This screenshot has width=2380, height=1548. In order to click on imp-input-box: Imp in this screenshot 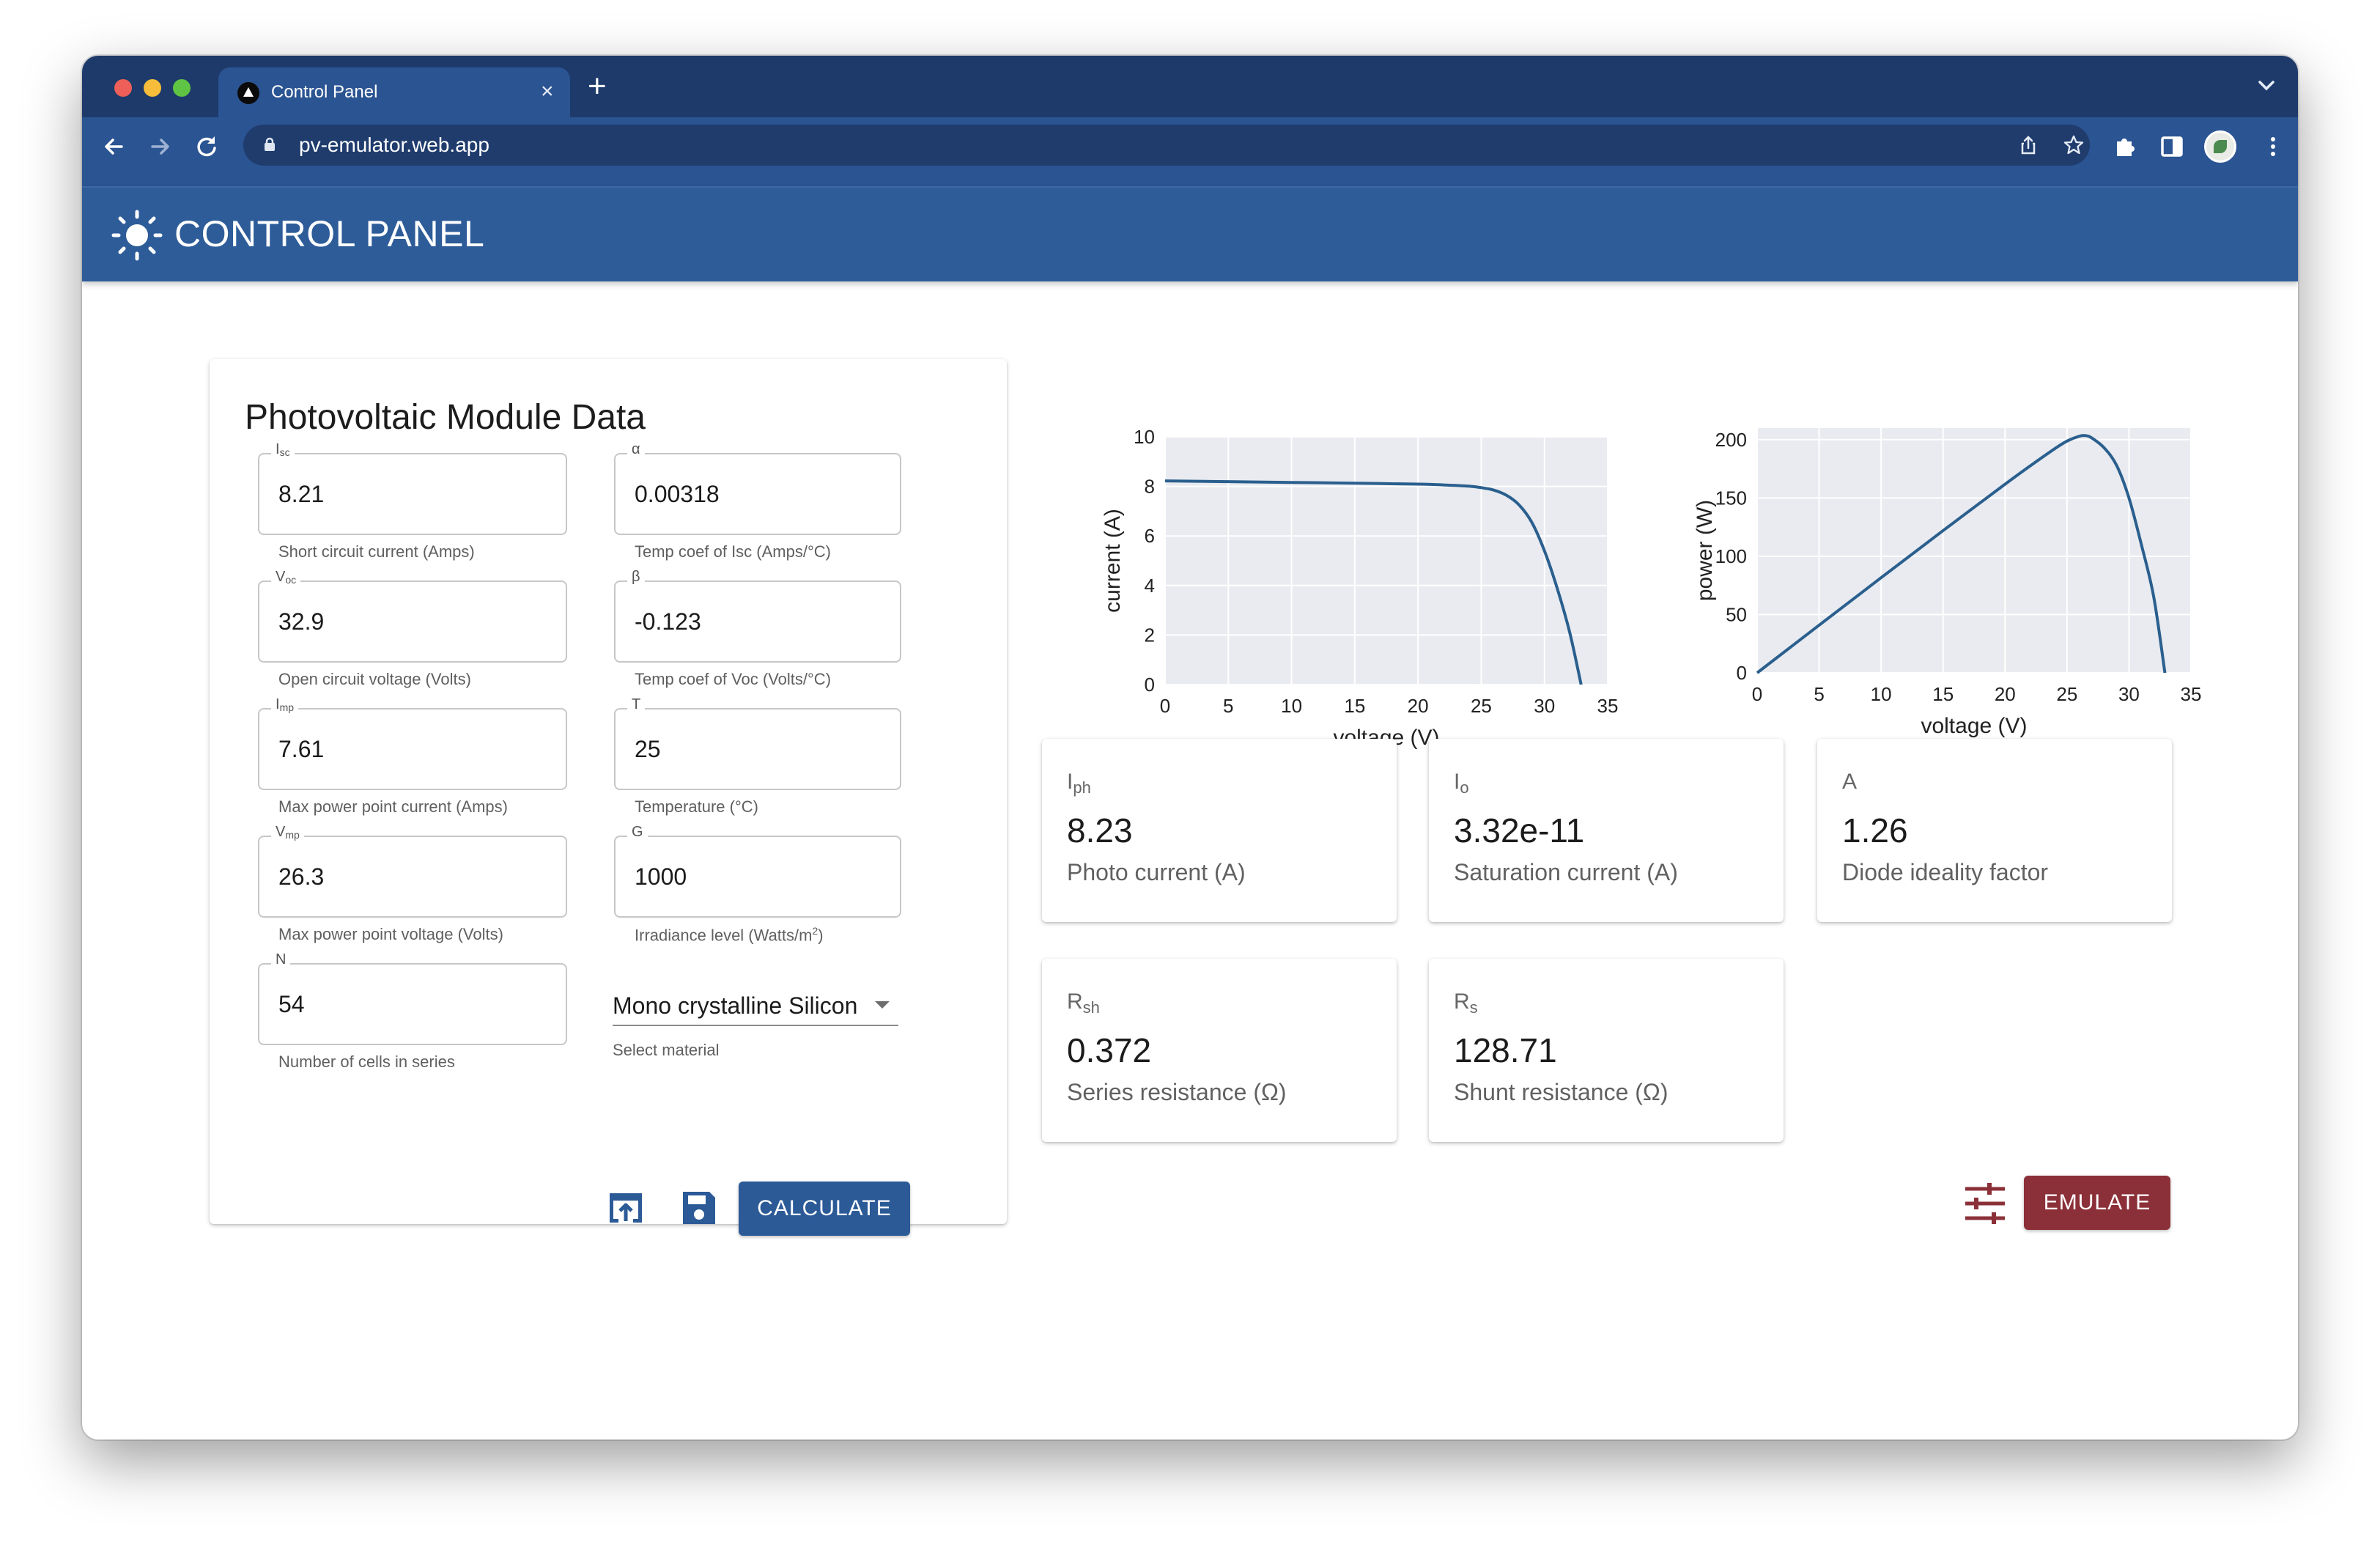, I will do `click(412, 743)`.